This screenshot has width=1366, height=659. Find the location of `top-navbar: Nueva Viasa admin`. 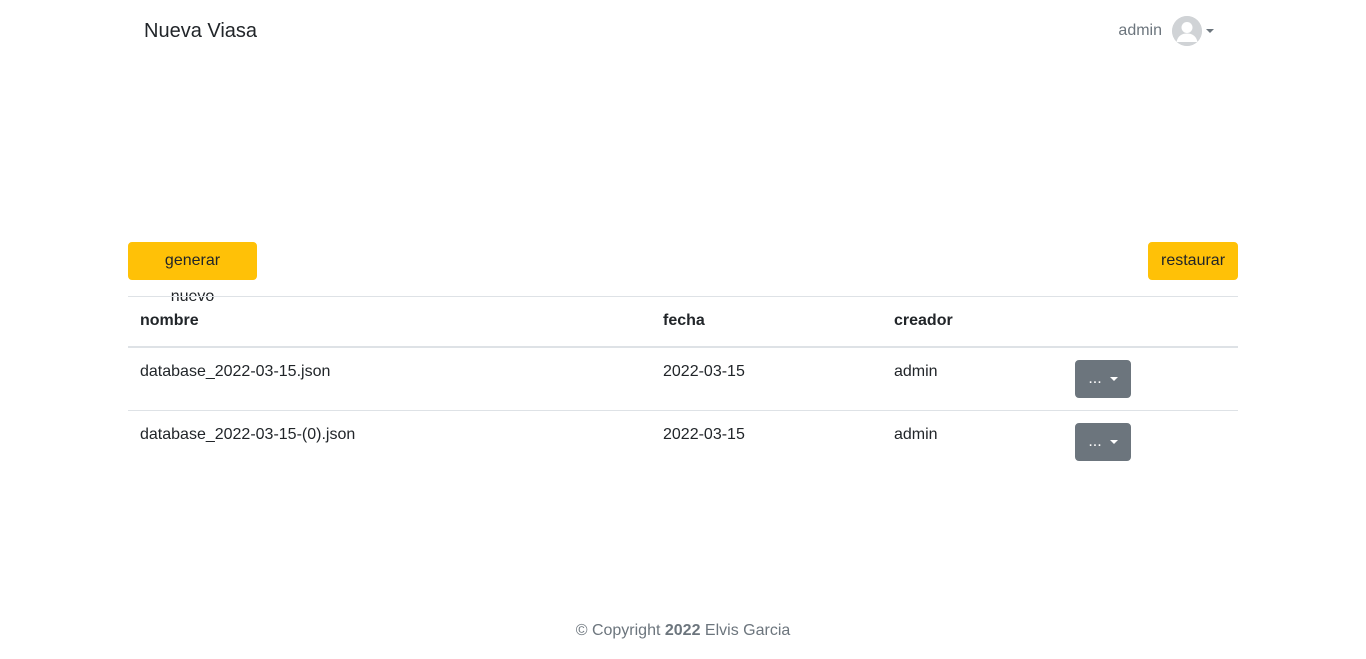

top-navbar: Nueva Viasa admin is located at coordinates (683, 31).